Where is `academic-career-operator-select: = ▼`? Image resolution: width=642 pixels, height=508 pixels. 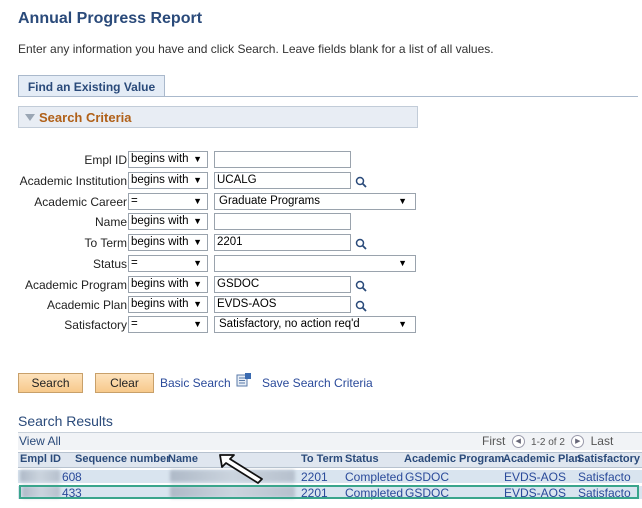 academic-career-operator-select: = ▼ is located at coordinates (168, 201).